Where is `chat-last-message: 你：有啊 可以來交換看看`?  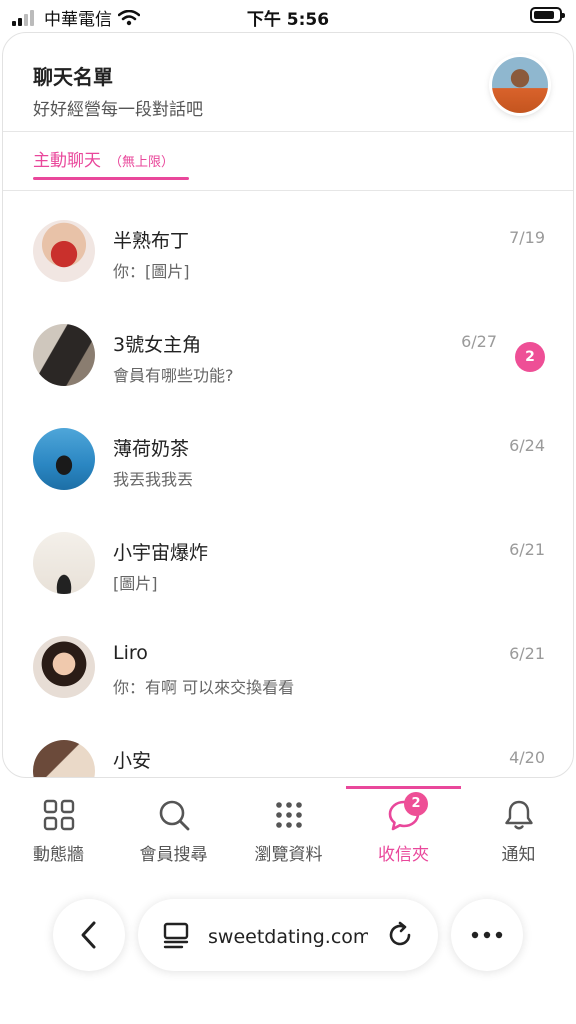
chat-last-message: 你：有啊 可以來交換看看 is located at coordinates (204, 687).